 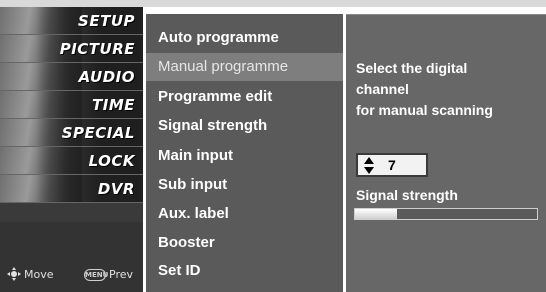 I want to click on category-picture: PICTURE, so click(x=71, y=49).